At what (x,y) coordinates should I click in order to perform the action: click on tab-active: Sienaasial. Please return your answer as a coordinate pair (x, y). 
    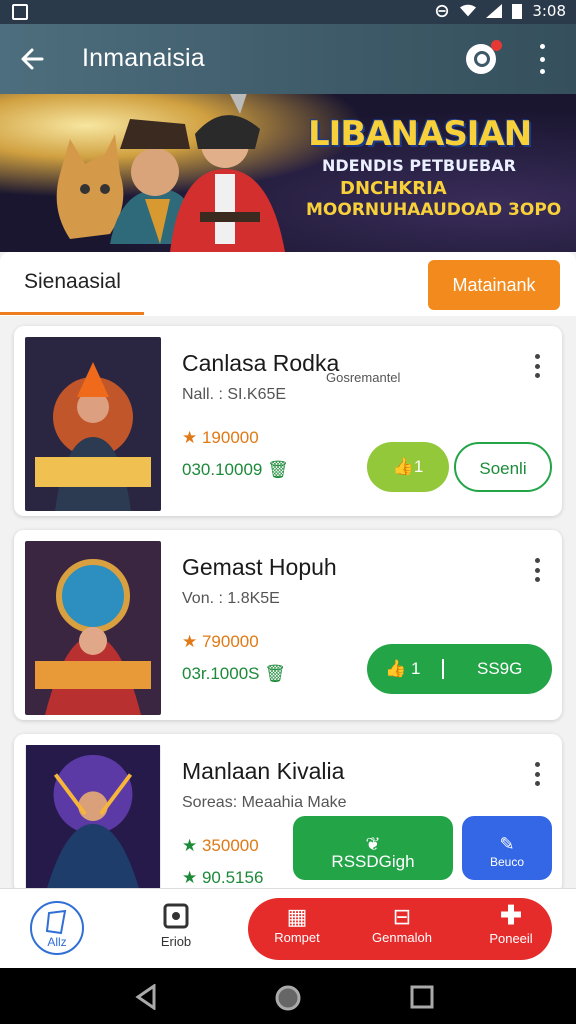
    Looking at the image, I should click on (72, 282).